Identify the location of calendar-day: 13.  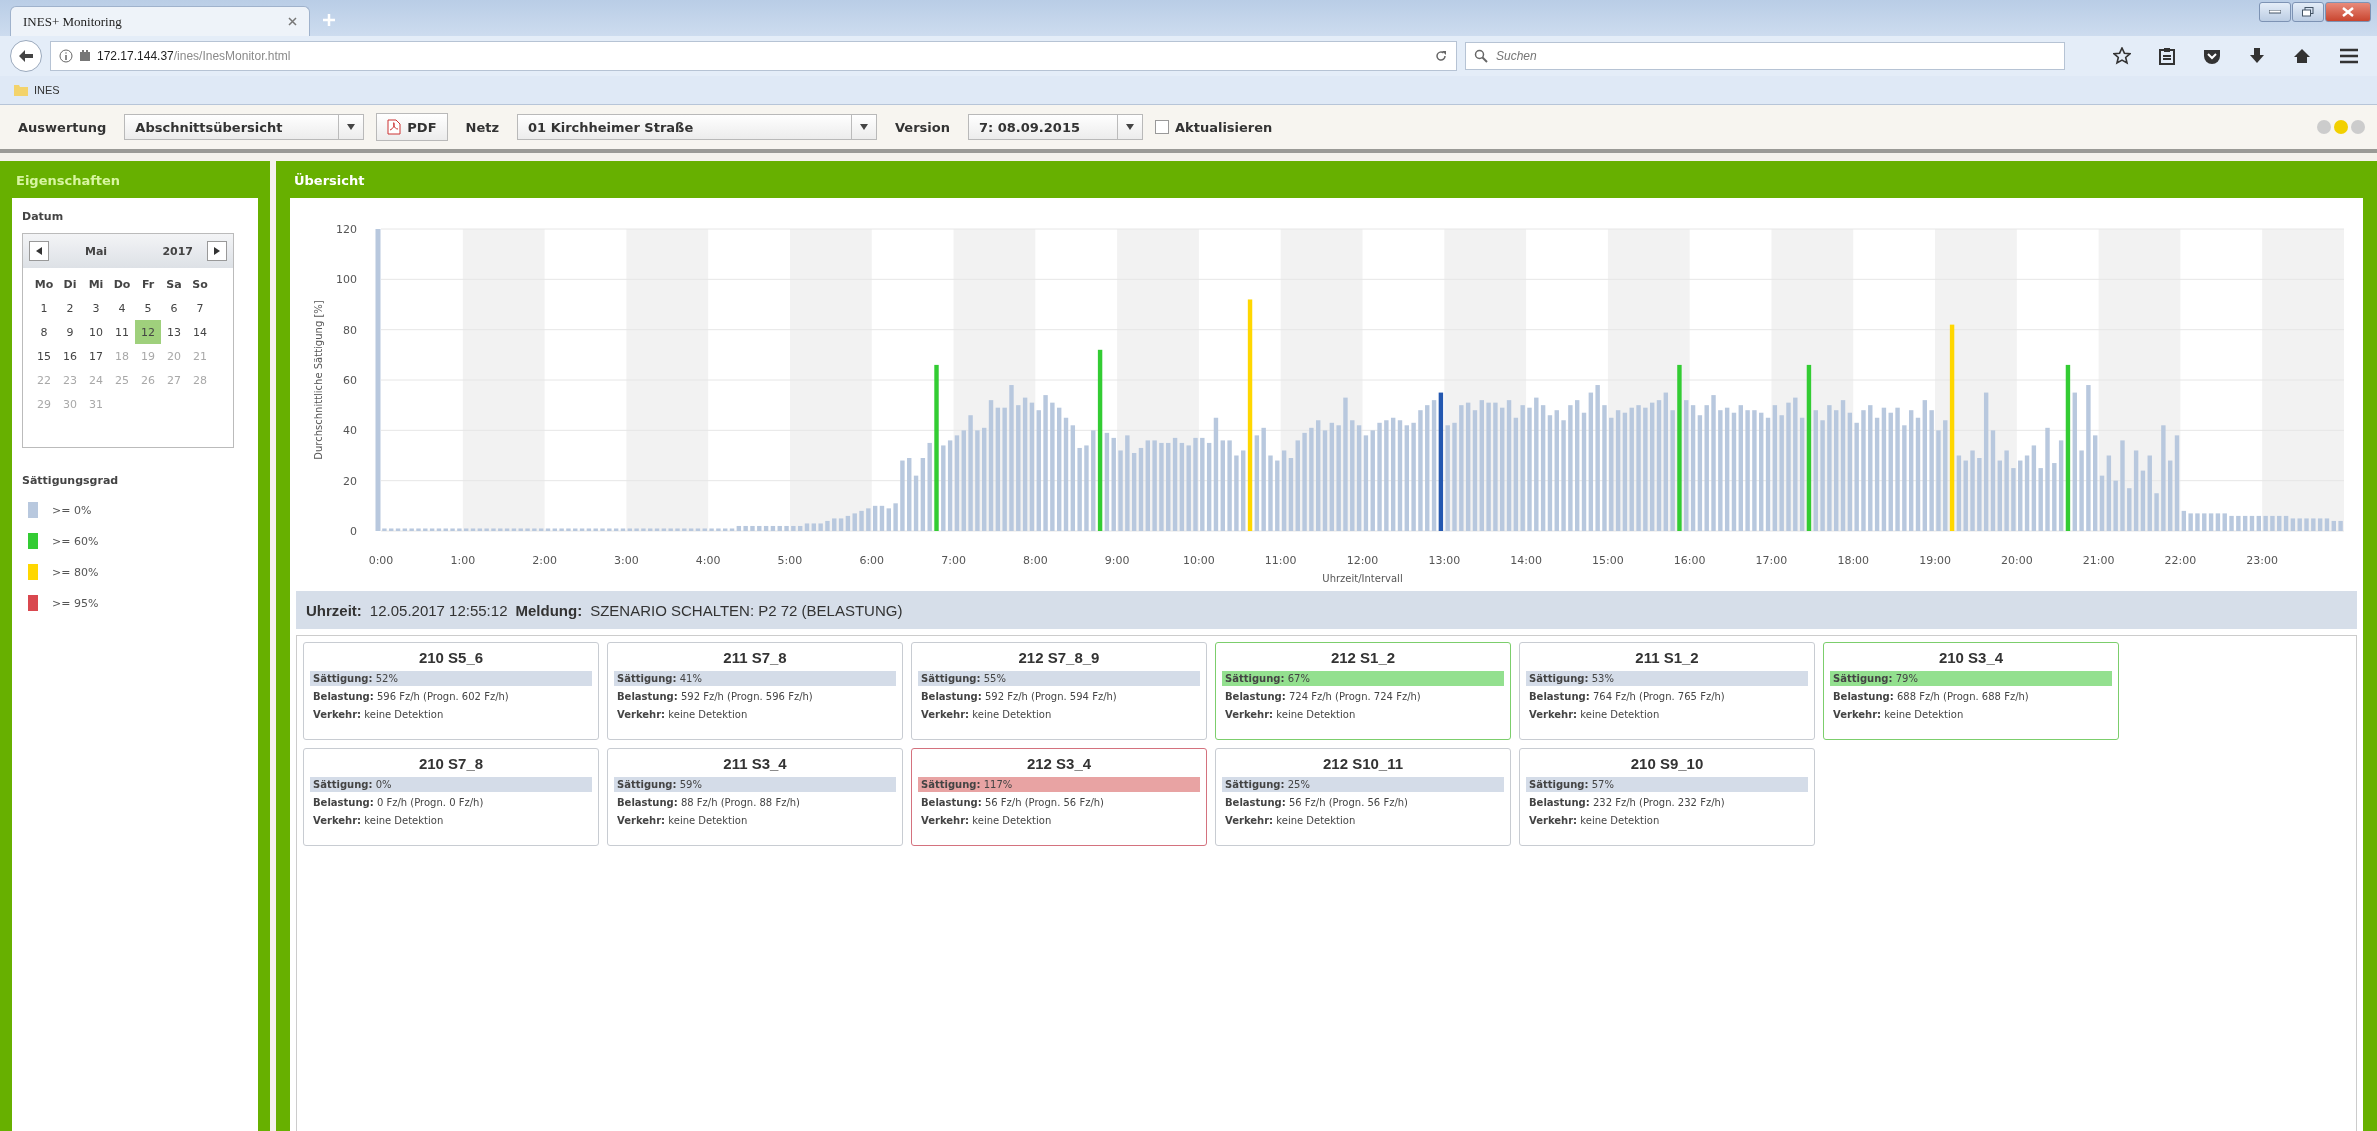
(174, 332).